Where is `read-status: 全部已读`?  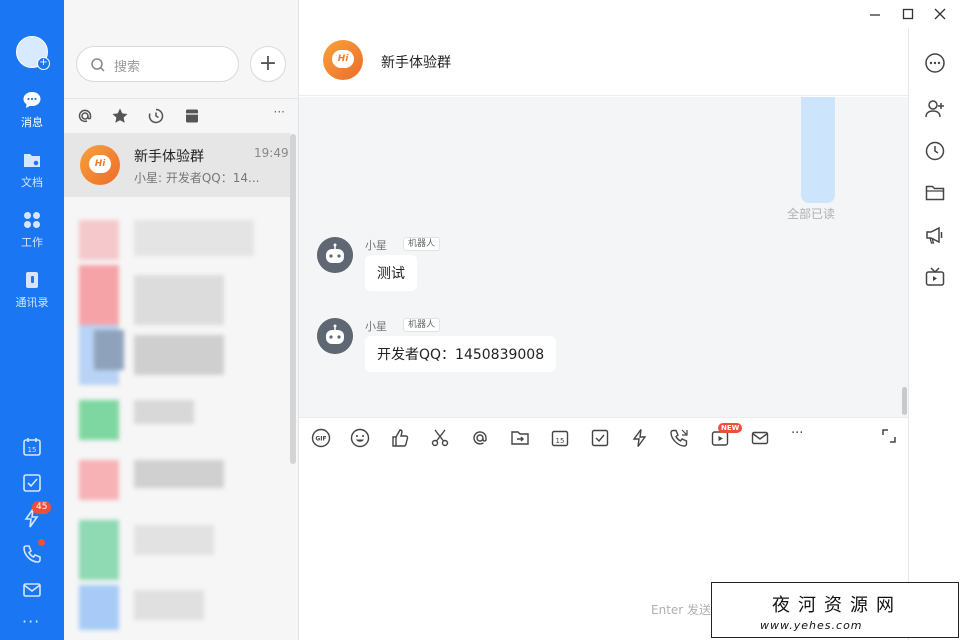 read-status: 全部已读 is located at coordinates (811, 214).